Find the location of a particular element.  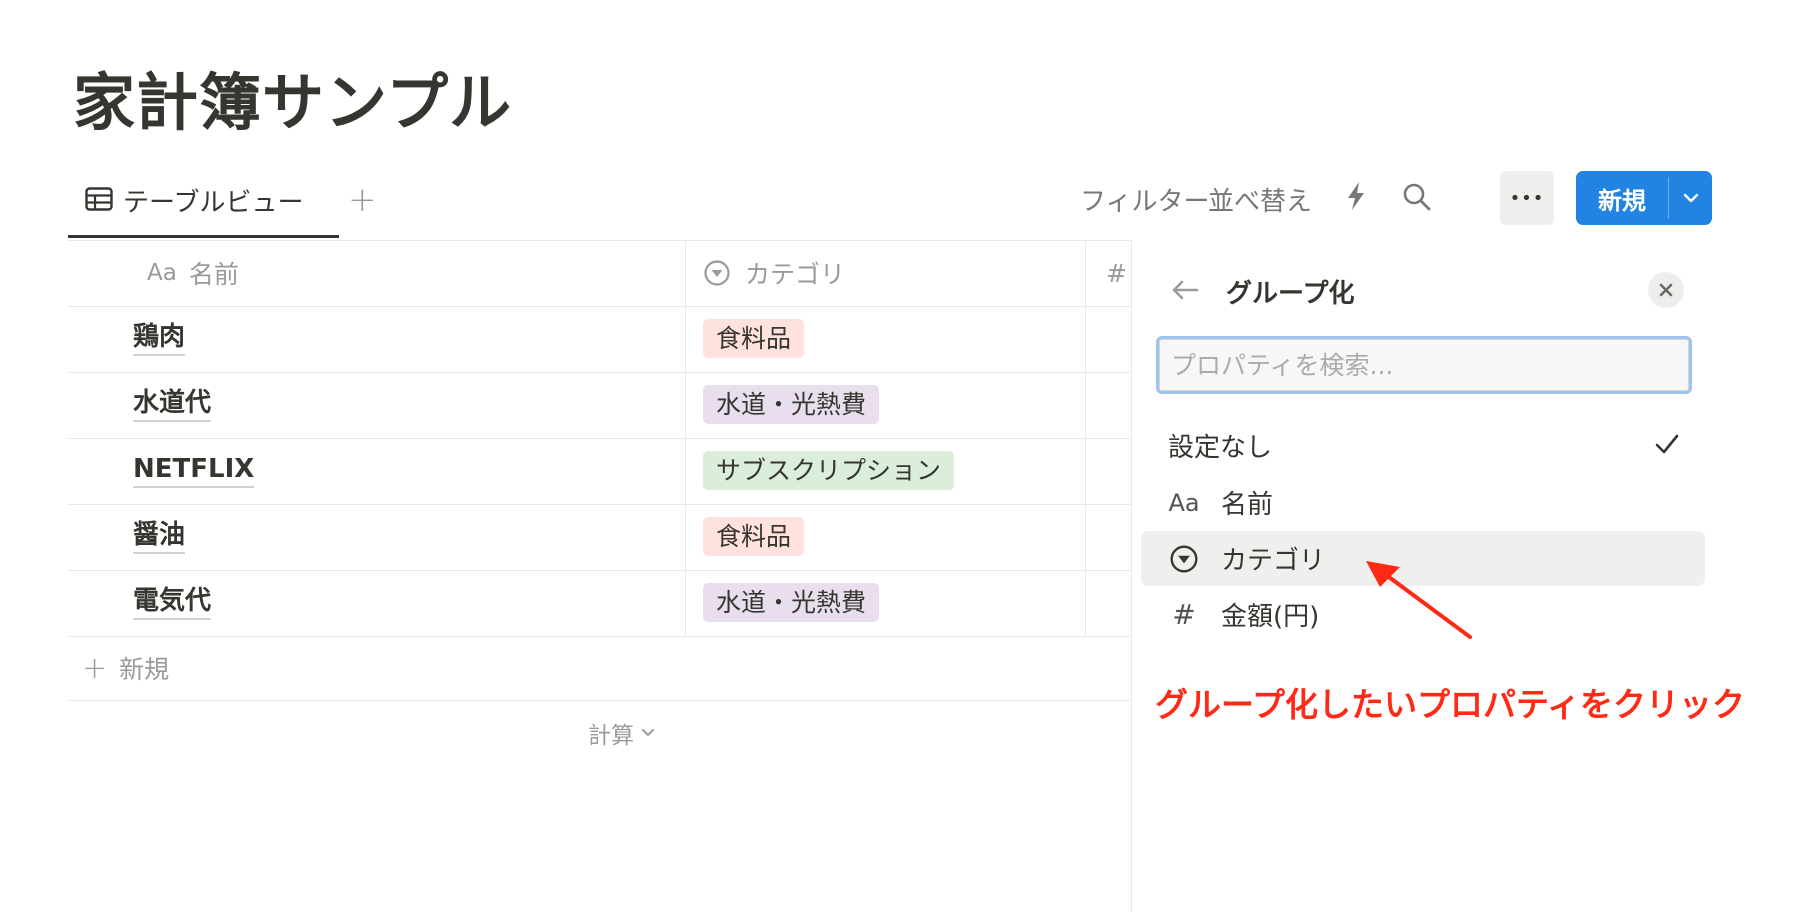

row-name-cell: 水道代 is located at coordinates (172, 404).